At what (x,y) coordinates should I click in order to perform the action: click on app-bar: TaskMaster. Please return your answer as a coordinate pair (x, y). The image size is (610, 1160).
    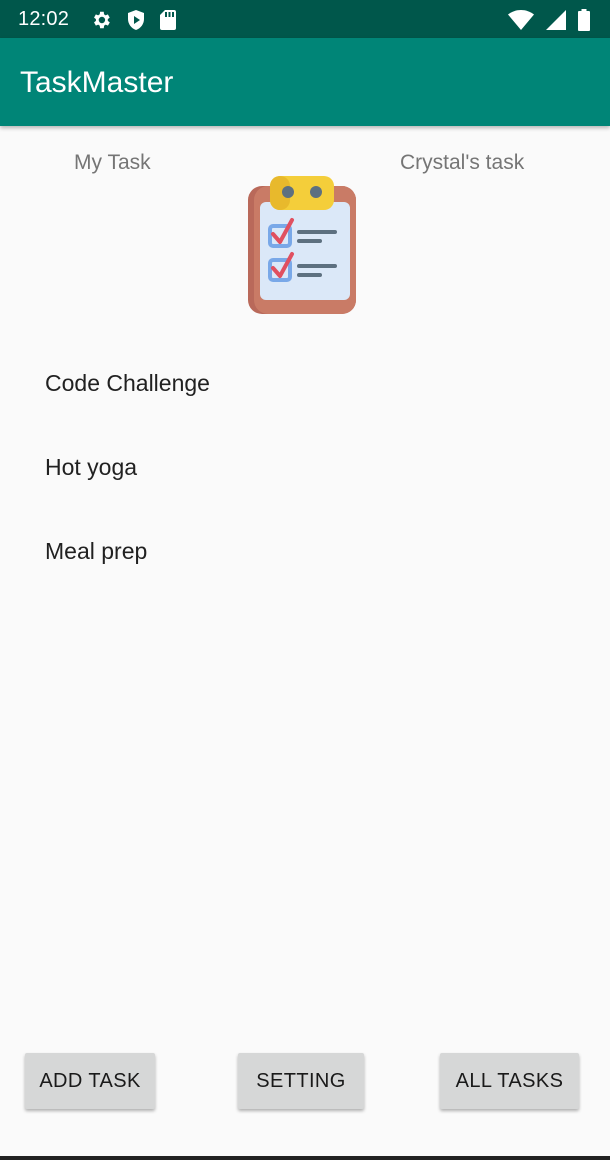
    Looking at the image, I should click on (305, 82).